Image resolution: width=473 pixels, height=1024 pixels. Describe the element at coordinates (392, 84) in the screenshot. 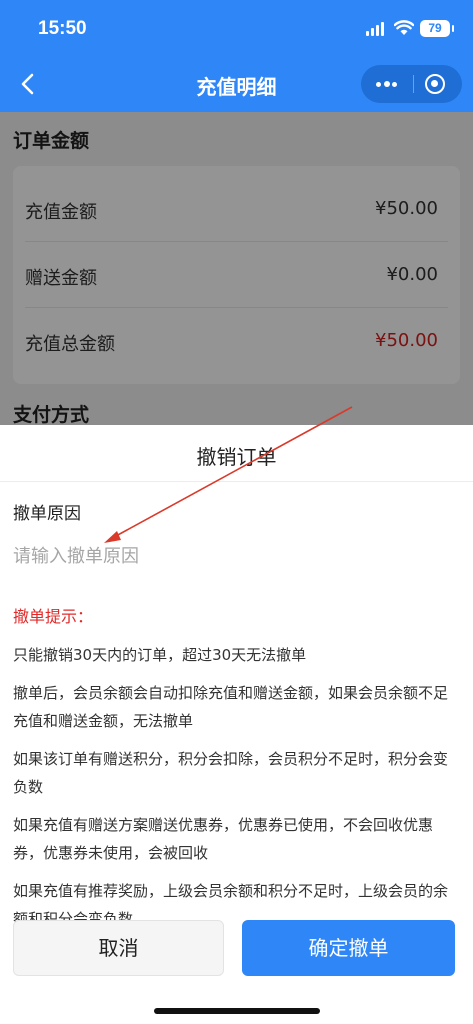

I see `more-icon` at that location.